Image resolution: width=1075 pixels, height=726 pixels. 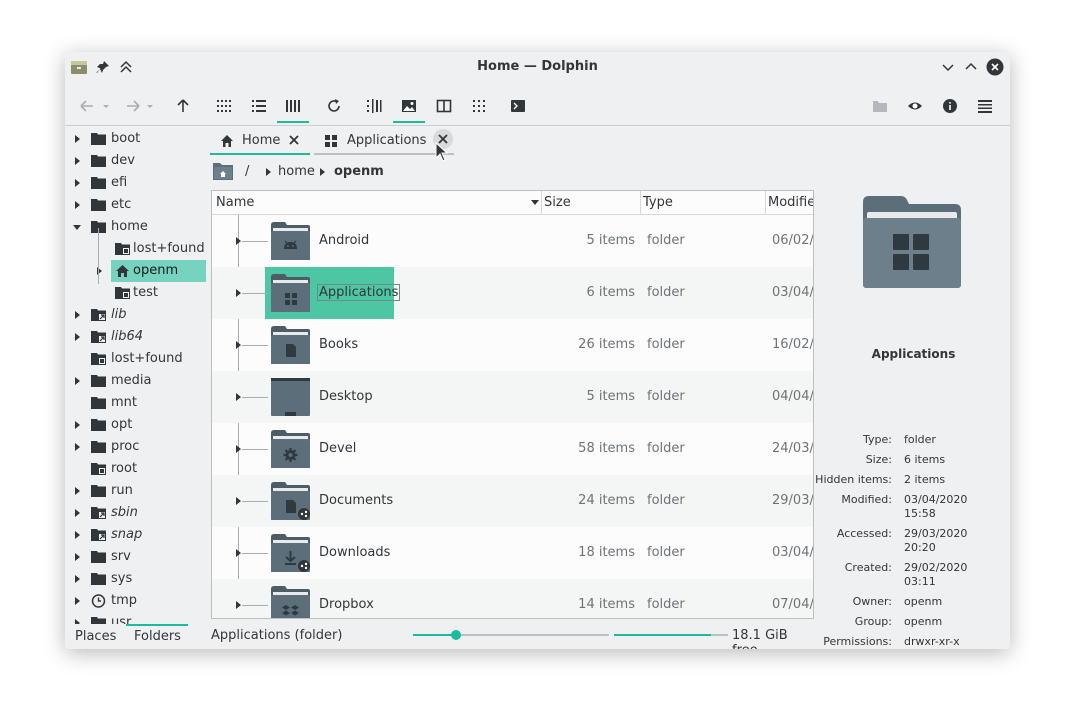 I want to click on zoom-slider, so click(x=511, y=635).